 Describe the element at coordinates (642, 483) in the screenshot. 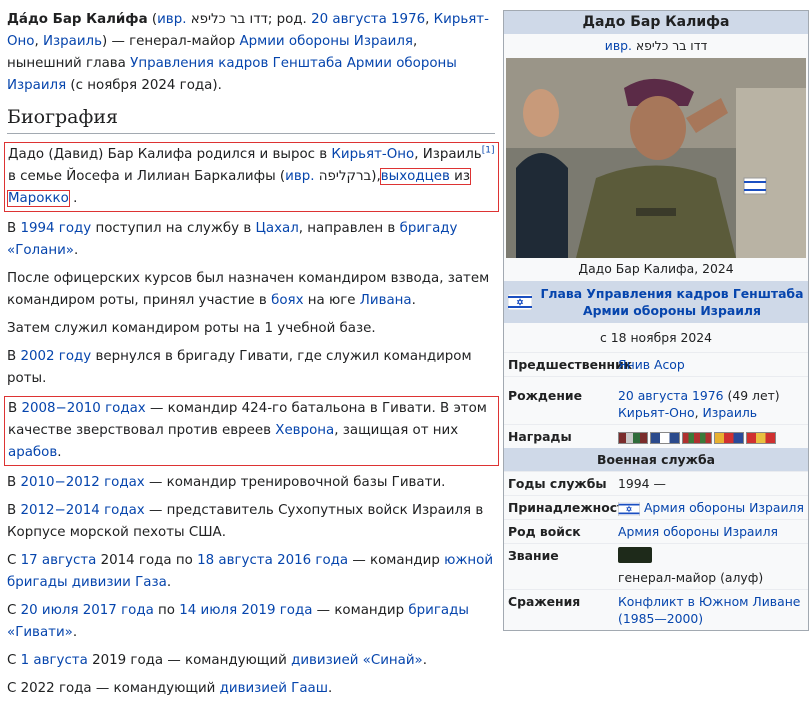

I see `years-value: 1994 —` at that location.